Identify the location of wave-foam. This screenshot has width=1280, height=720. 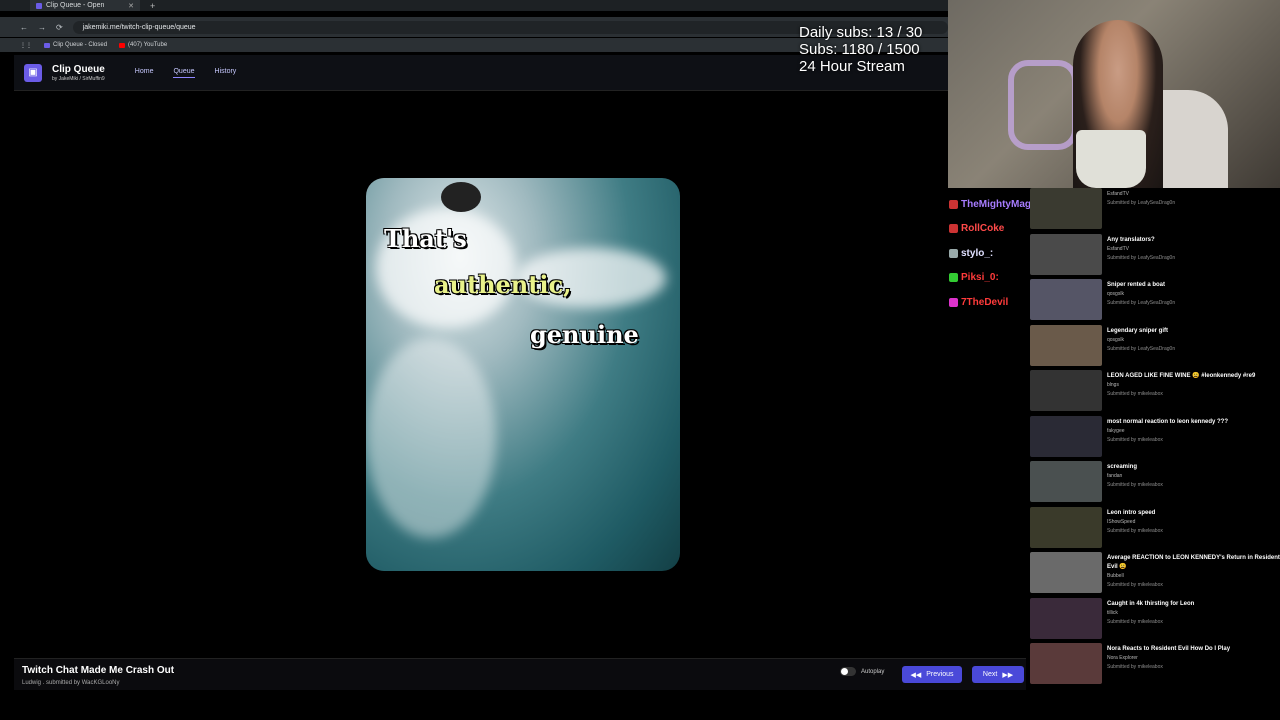
(431, 438).